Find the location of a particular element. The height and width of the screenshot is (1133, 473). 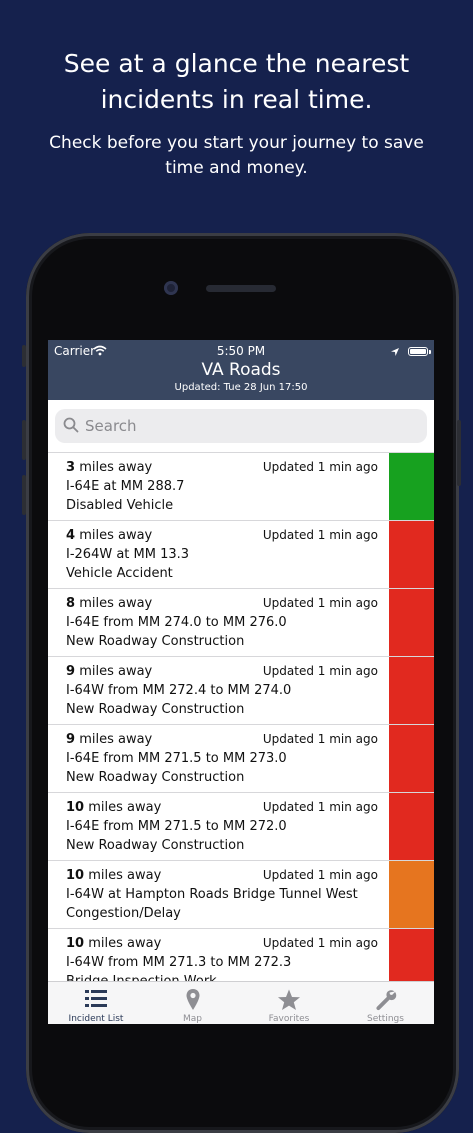

tab-label: Incident List is located at coordinates (96, 1019).